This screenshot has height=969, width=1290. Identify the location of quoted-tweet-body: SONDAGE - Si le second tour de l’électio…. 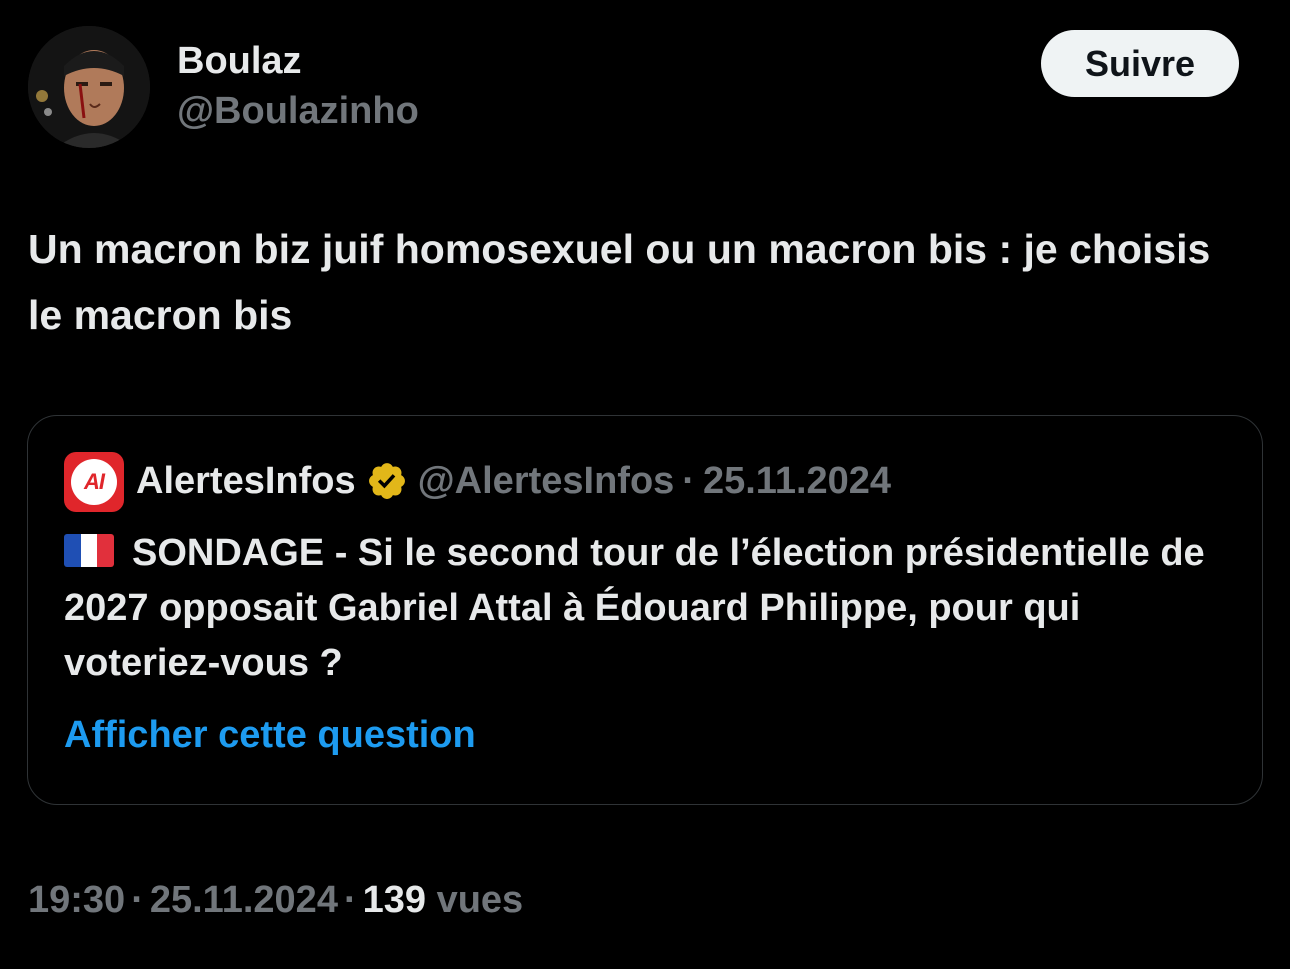
(634, 608).